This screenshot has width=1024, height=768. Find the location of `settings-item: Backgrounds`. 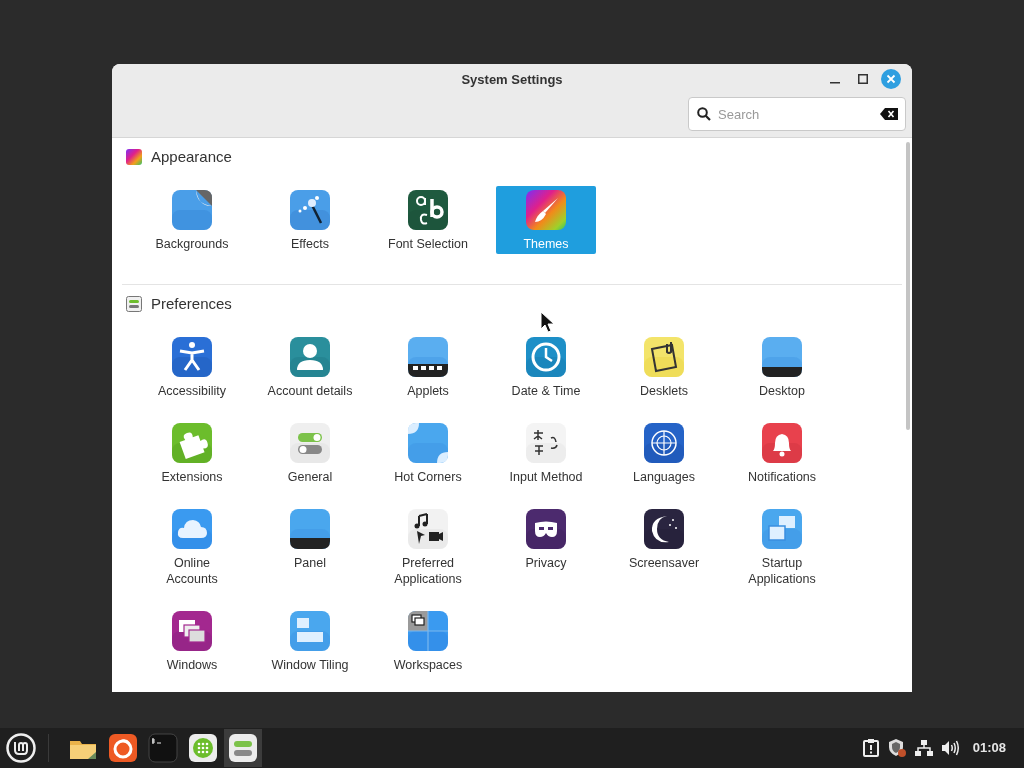

settings-item: Backgrounds is located at coordinates (192, 220).